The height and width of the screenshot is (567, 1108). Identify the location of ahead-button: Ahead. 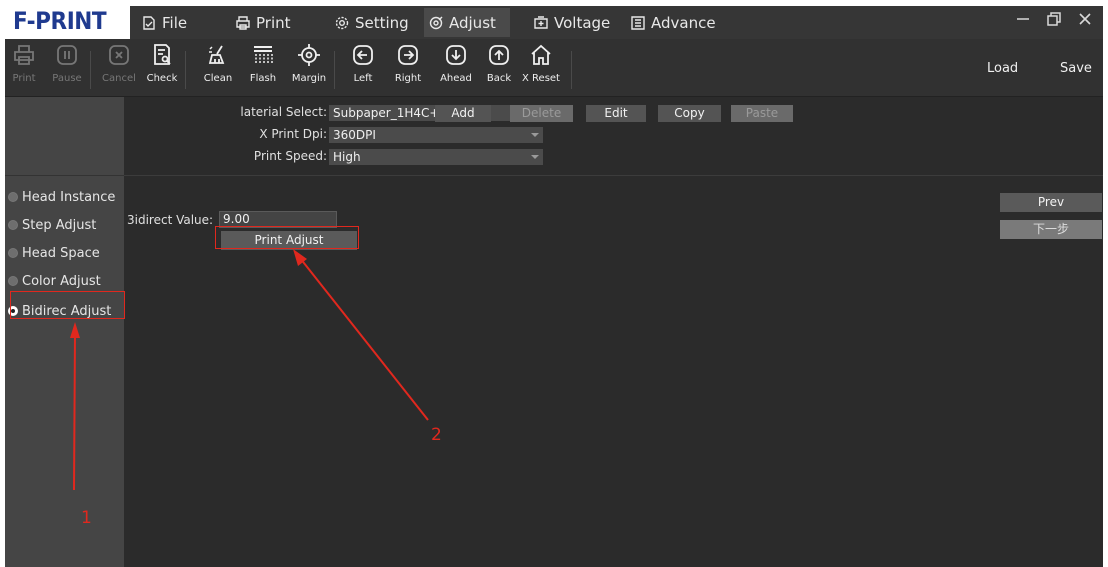
(456, 69).